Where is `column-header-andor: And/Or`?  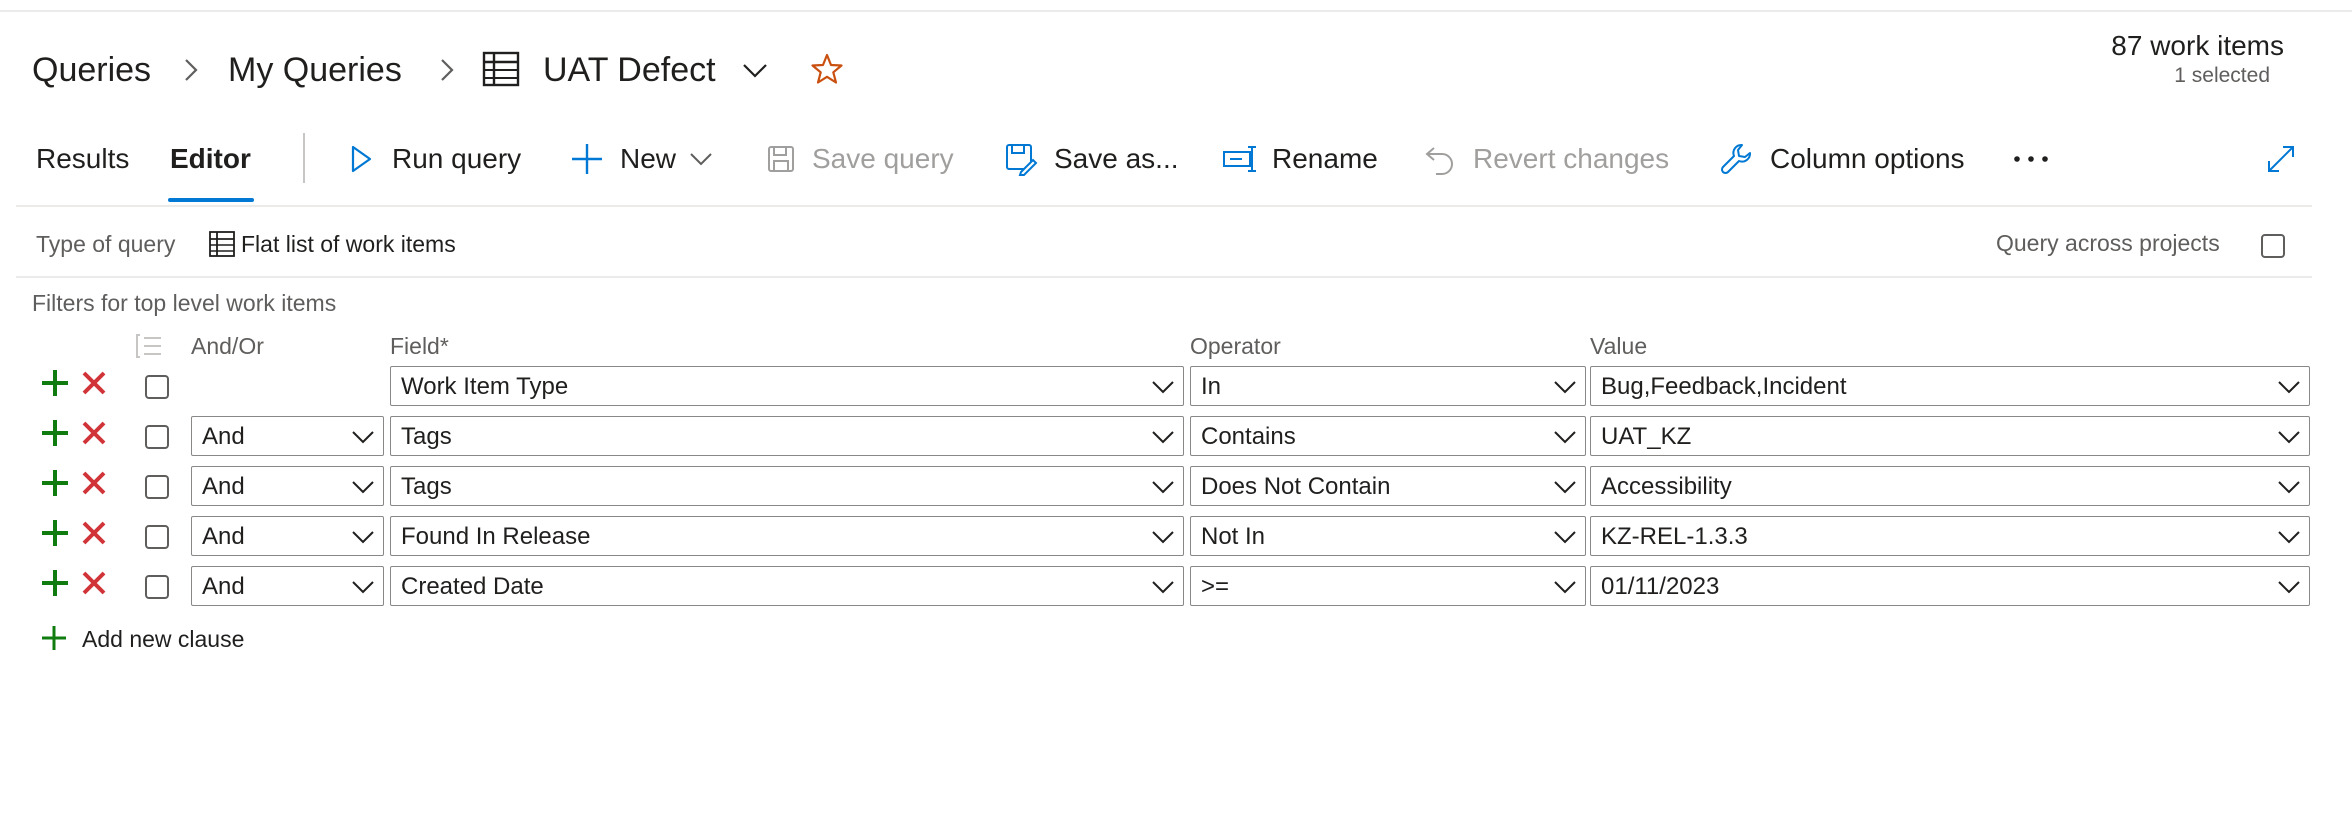
column-header-andor: And/Or is located at coordinates (227, 346).